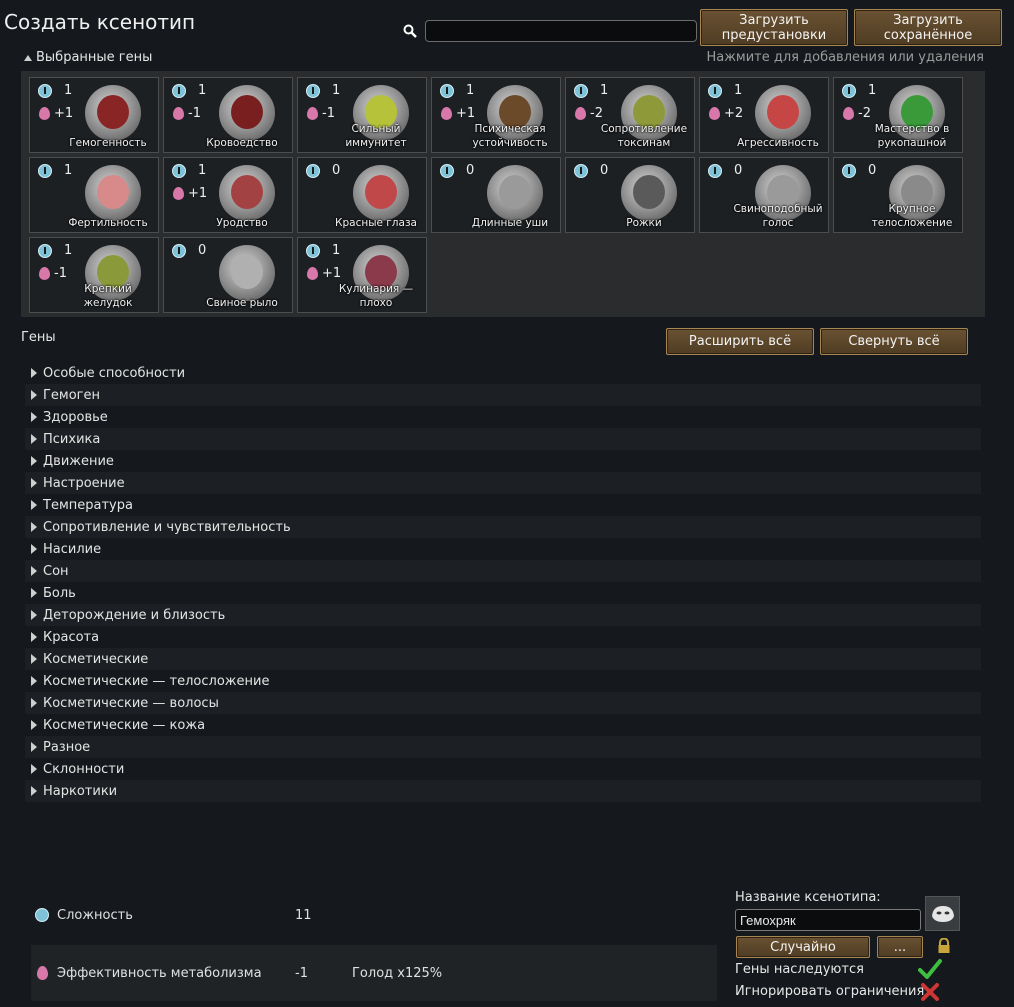 Image resolution: width=1014 pixels, height=1007 pixels. What do you see at coordinates (503, 681) in the screenshot?
I see `gene-category-row: Косметические — телосложение` at bounding box center [503, 681].